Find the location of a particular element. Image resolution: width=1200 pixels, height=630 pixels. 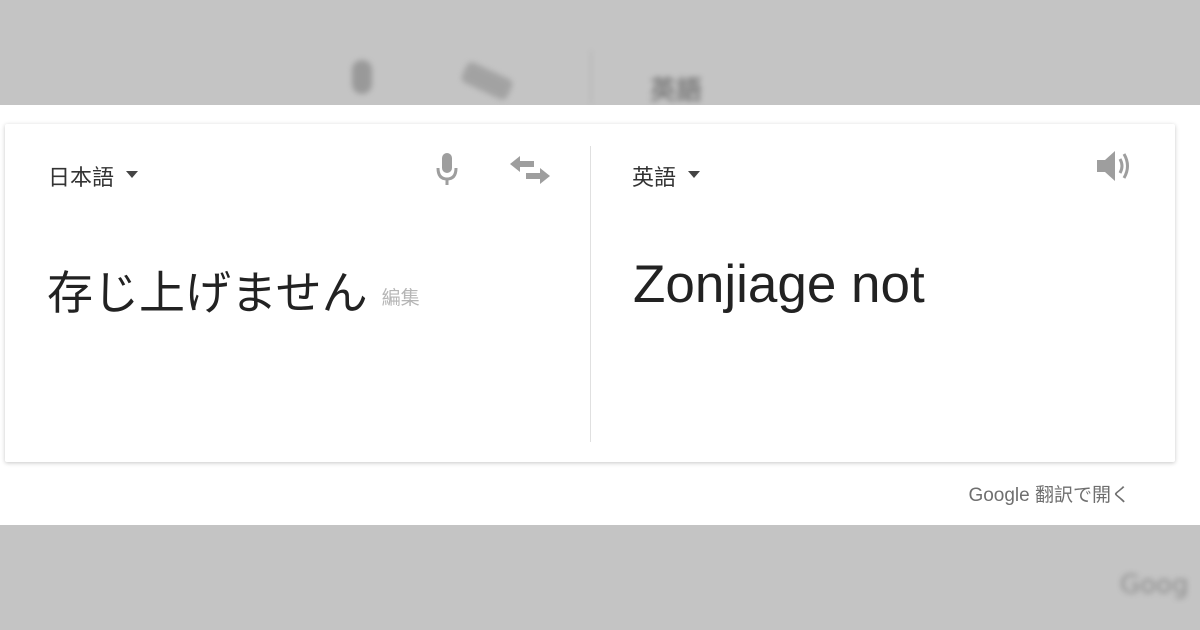

ghost-swap-icon is located at coordinates (487, 81).